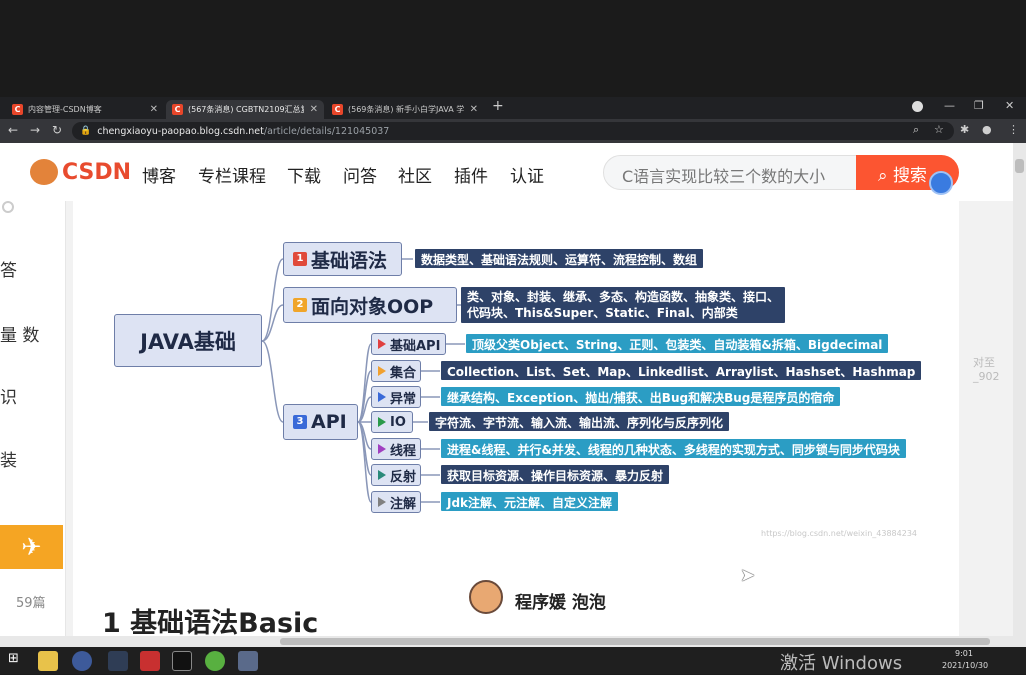  What do you see at coordinates (86, 131) in the screenshot?
I see `lock-icon: 🔒` at bounding box center [86, 131].